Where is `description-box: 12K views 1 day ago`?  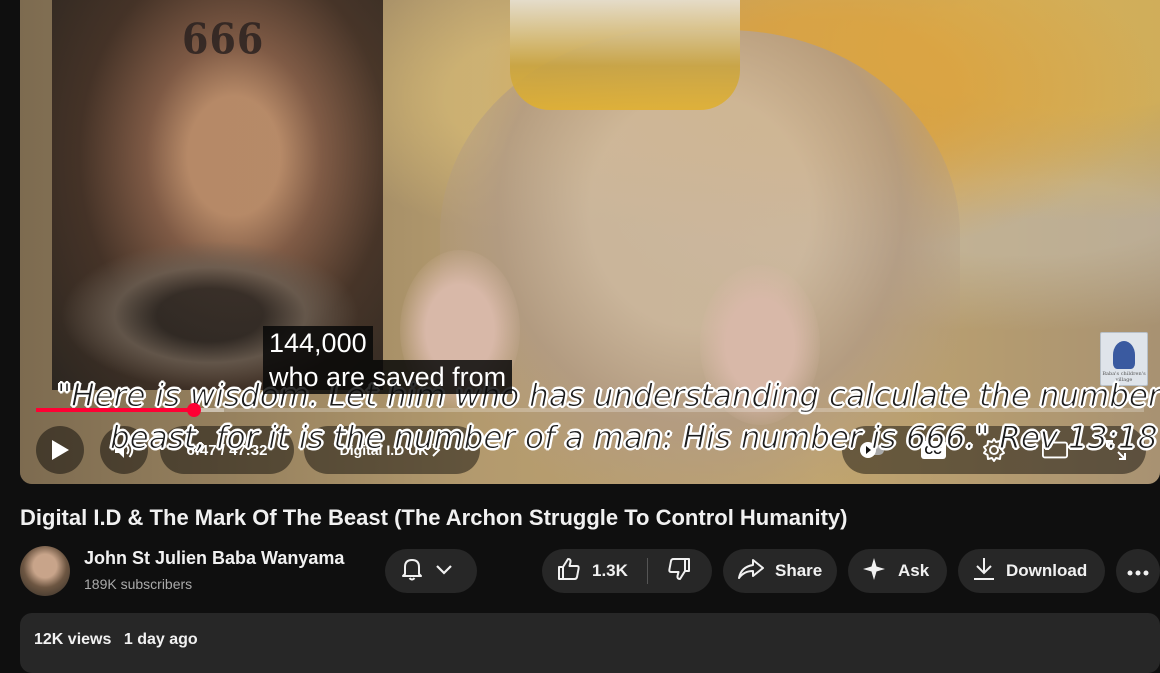 description-box: 12K views 1 day ago is located at coordinates (590, 643).